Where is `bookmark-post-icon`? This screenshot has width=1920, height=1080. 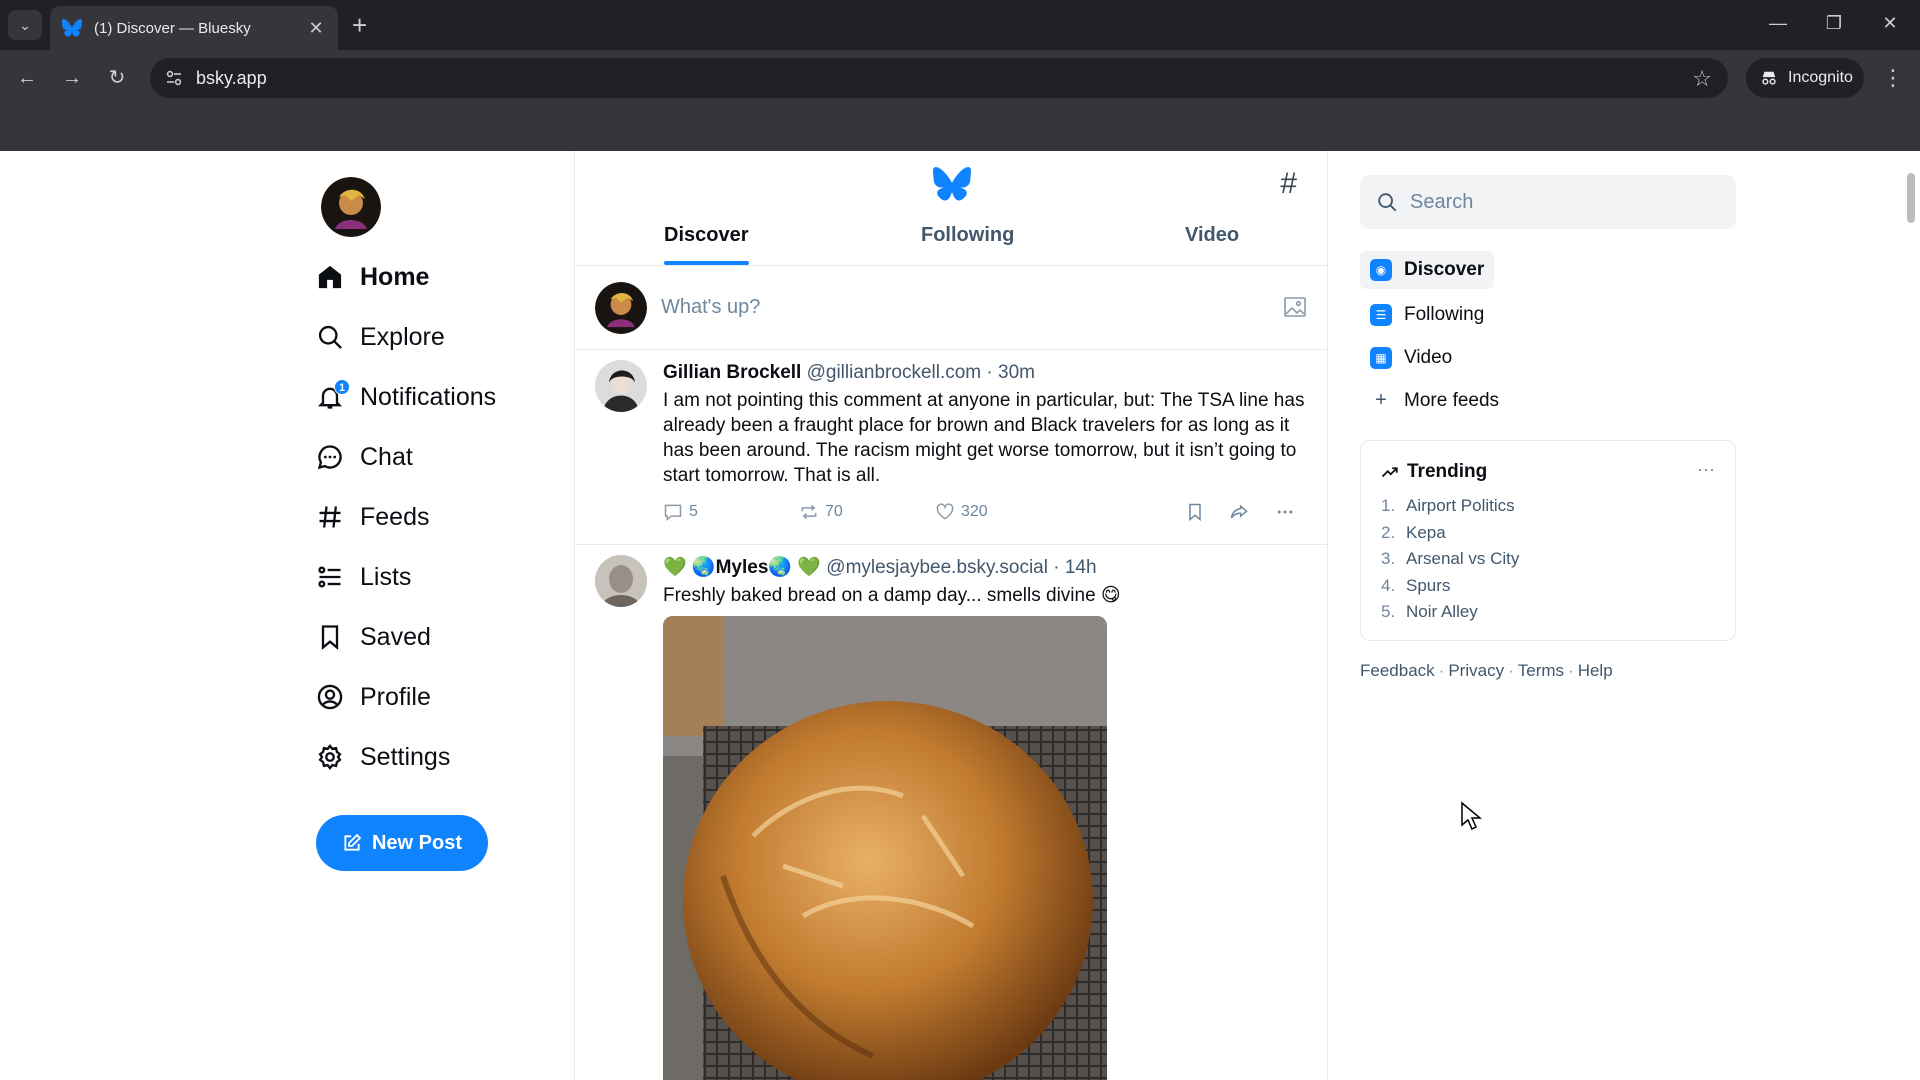
bookmark-post-icon is located at coordinates (1195, 512).